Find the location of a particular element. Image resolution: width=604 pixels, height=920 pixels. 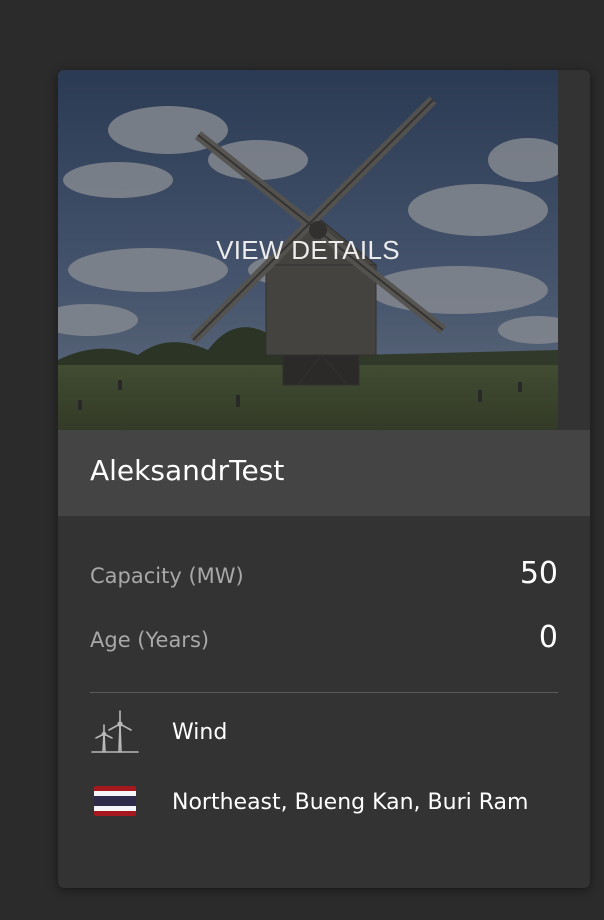

thailand-flag-icon is located at coordinates (115, 802).